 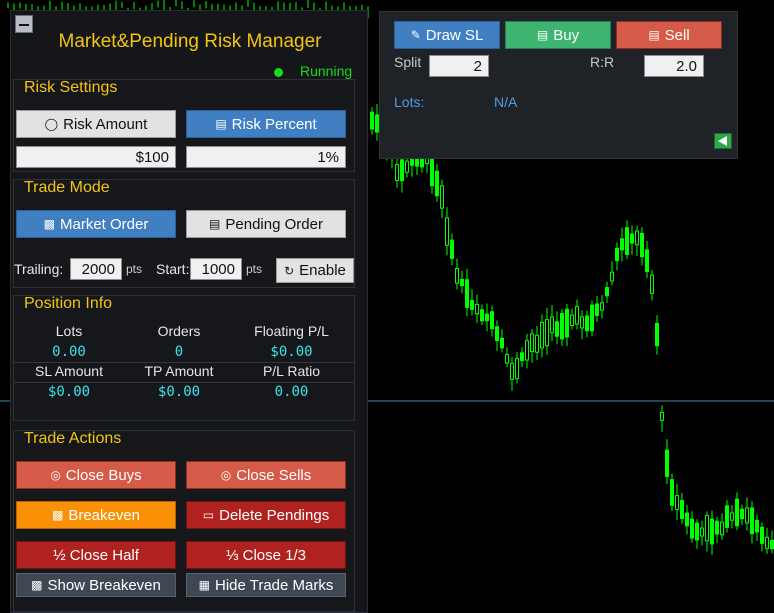 What do you see at coordinates (37, 585) in the screenshot?
I see `square-icon: ▩` at bounding box center [37, 585].